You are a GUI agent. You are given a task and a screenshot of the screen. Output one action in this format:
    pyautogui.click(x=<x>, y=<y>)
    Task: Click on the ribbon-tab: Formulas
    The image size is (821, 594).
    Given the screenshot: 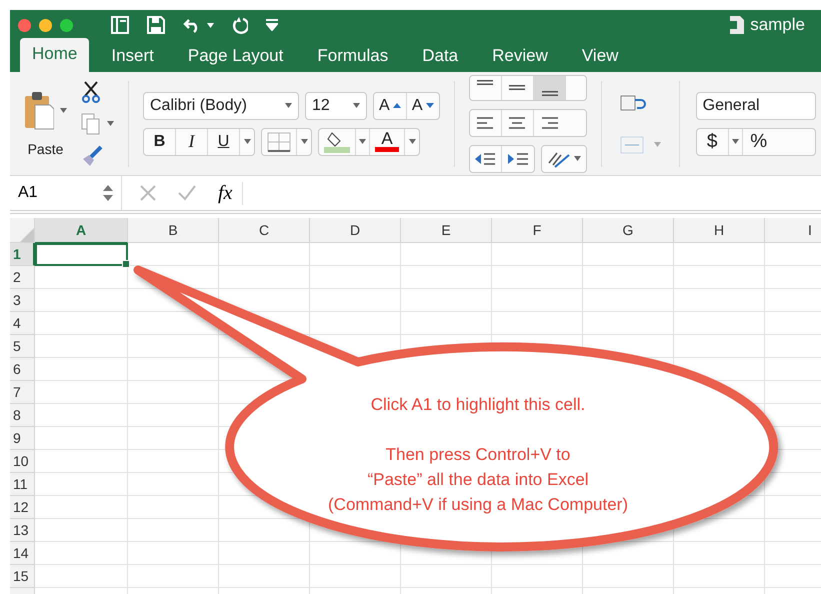 What is the action you would take?
    pyautogui.click(x=352, y=56)
    